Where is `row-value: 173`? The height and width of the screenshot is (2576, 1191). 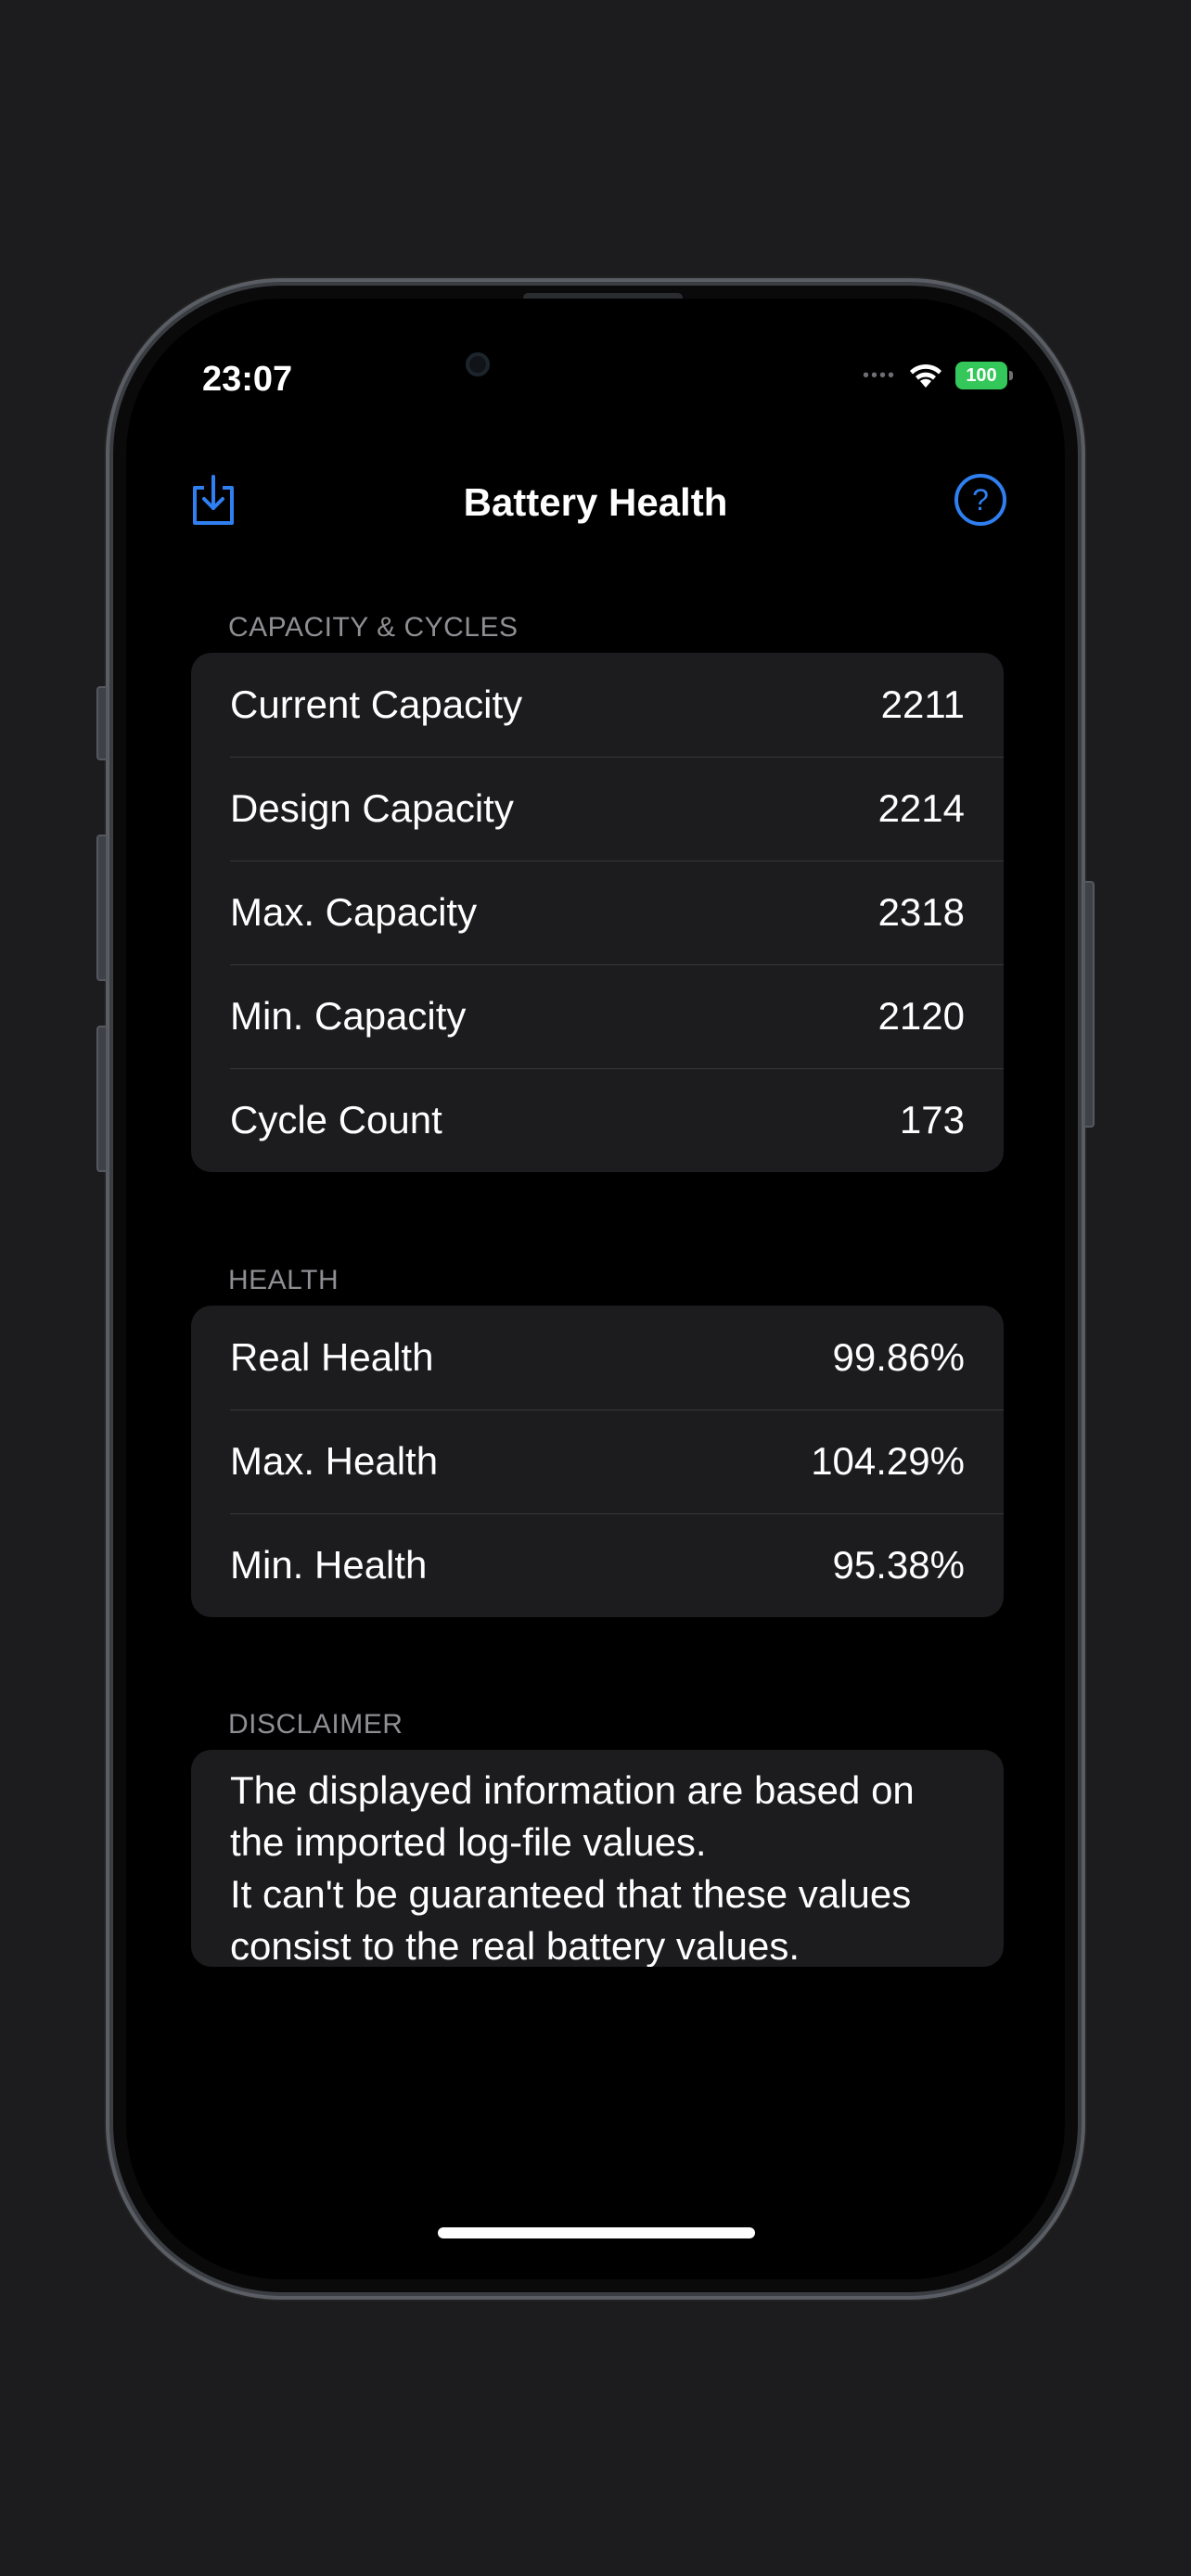 row-value: 173 is located at coordinates (932, 1119).